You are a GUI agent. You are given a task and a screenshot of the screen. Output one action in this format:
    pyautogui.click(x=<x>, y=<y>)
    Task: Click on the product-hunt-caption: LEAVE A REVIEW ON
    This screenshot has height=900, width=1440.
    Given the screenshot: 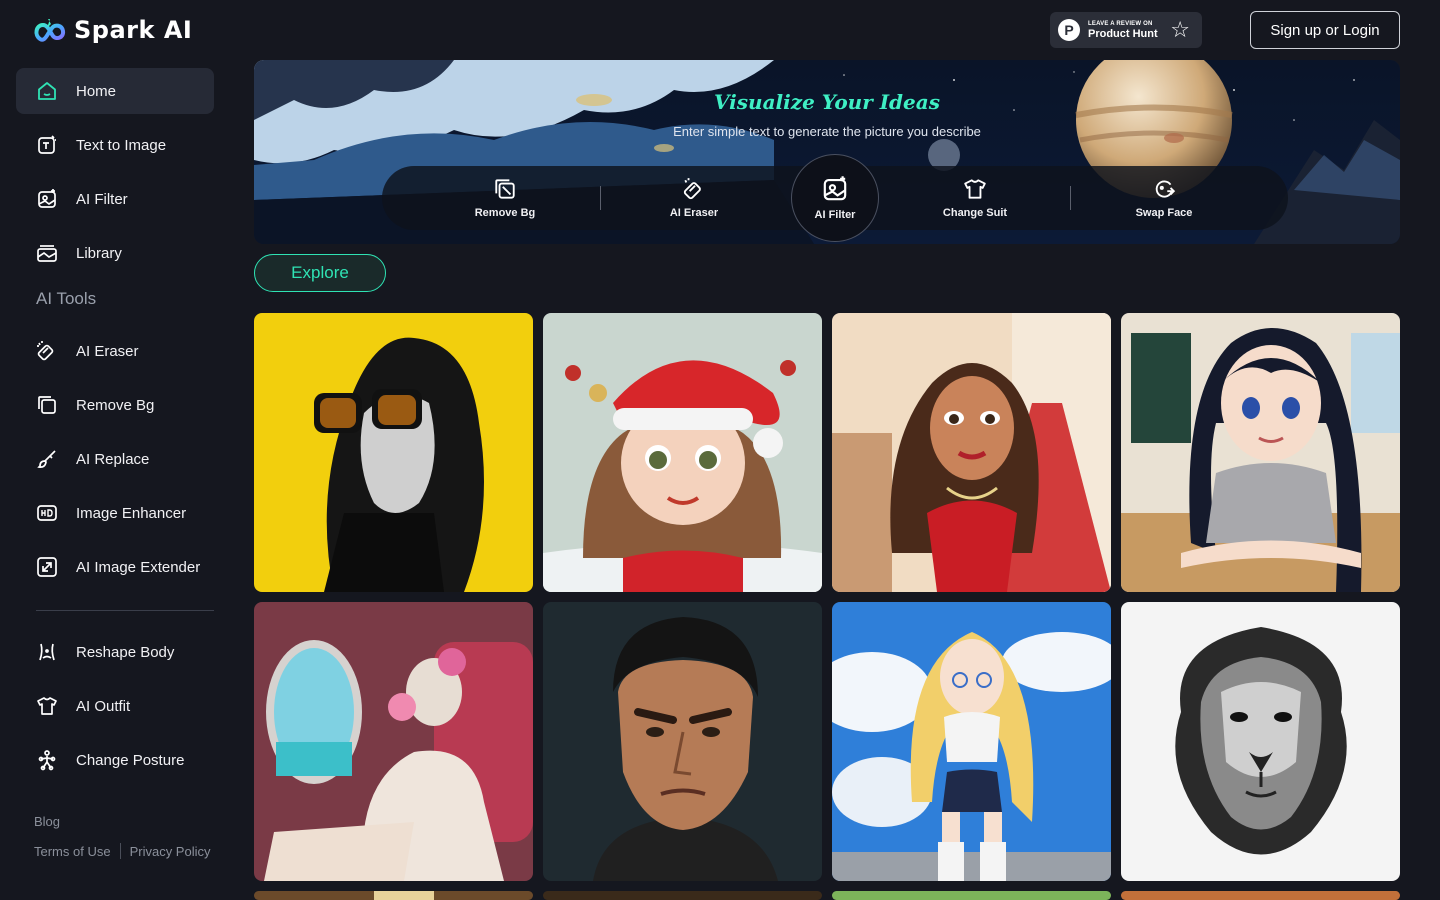 What is the action you would take?
    pyautogui.click(x=1120, y=23)
    